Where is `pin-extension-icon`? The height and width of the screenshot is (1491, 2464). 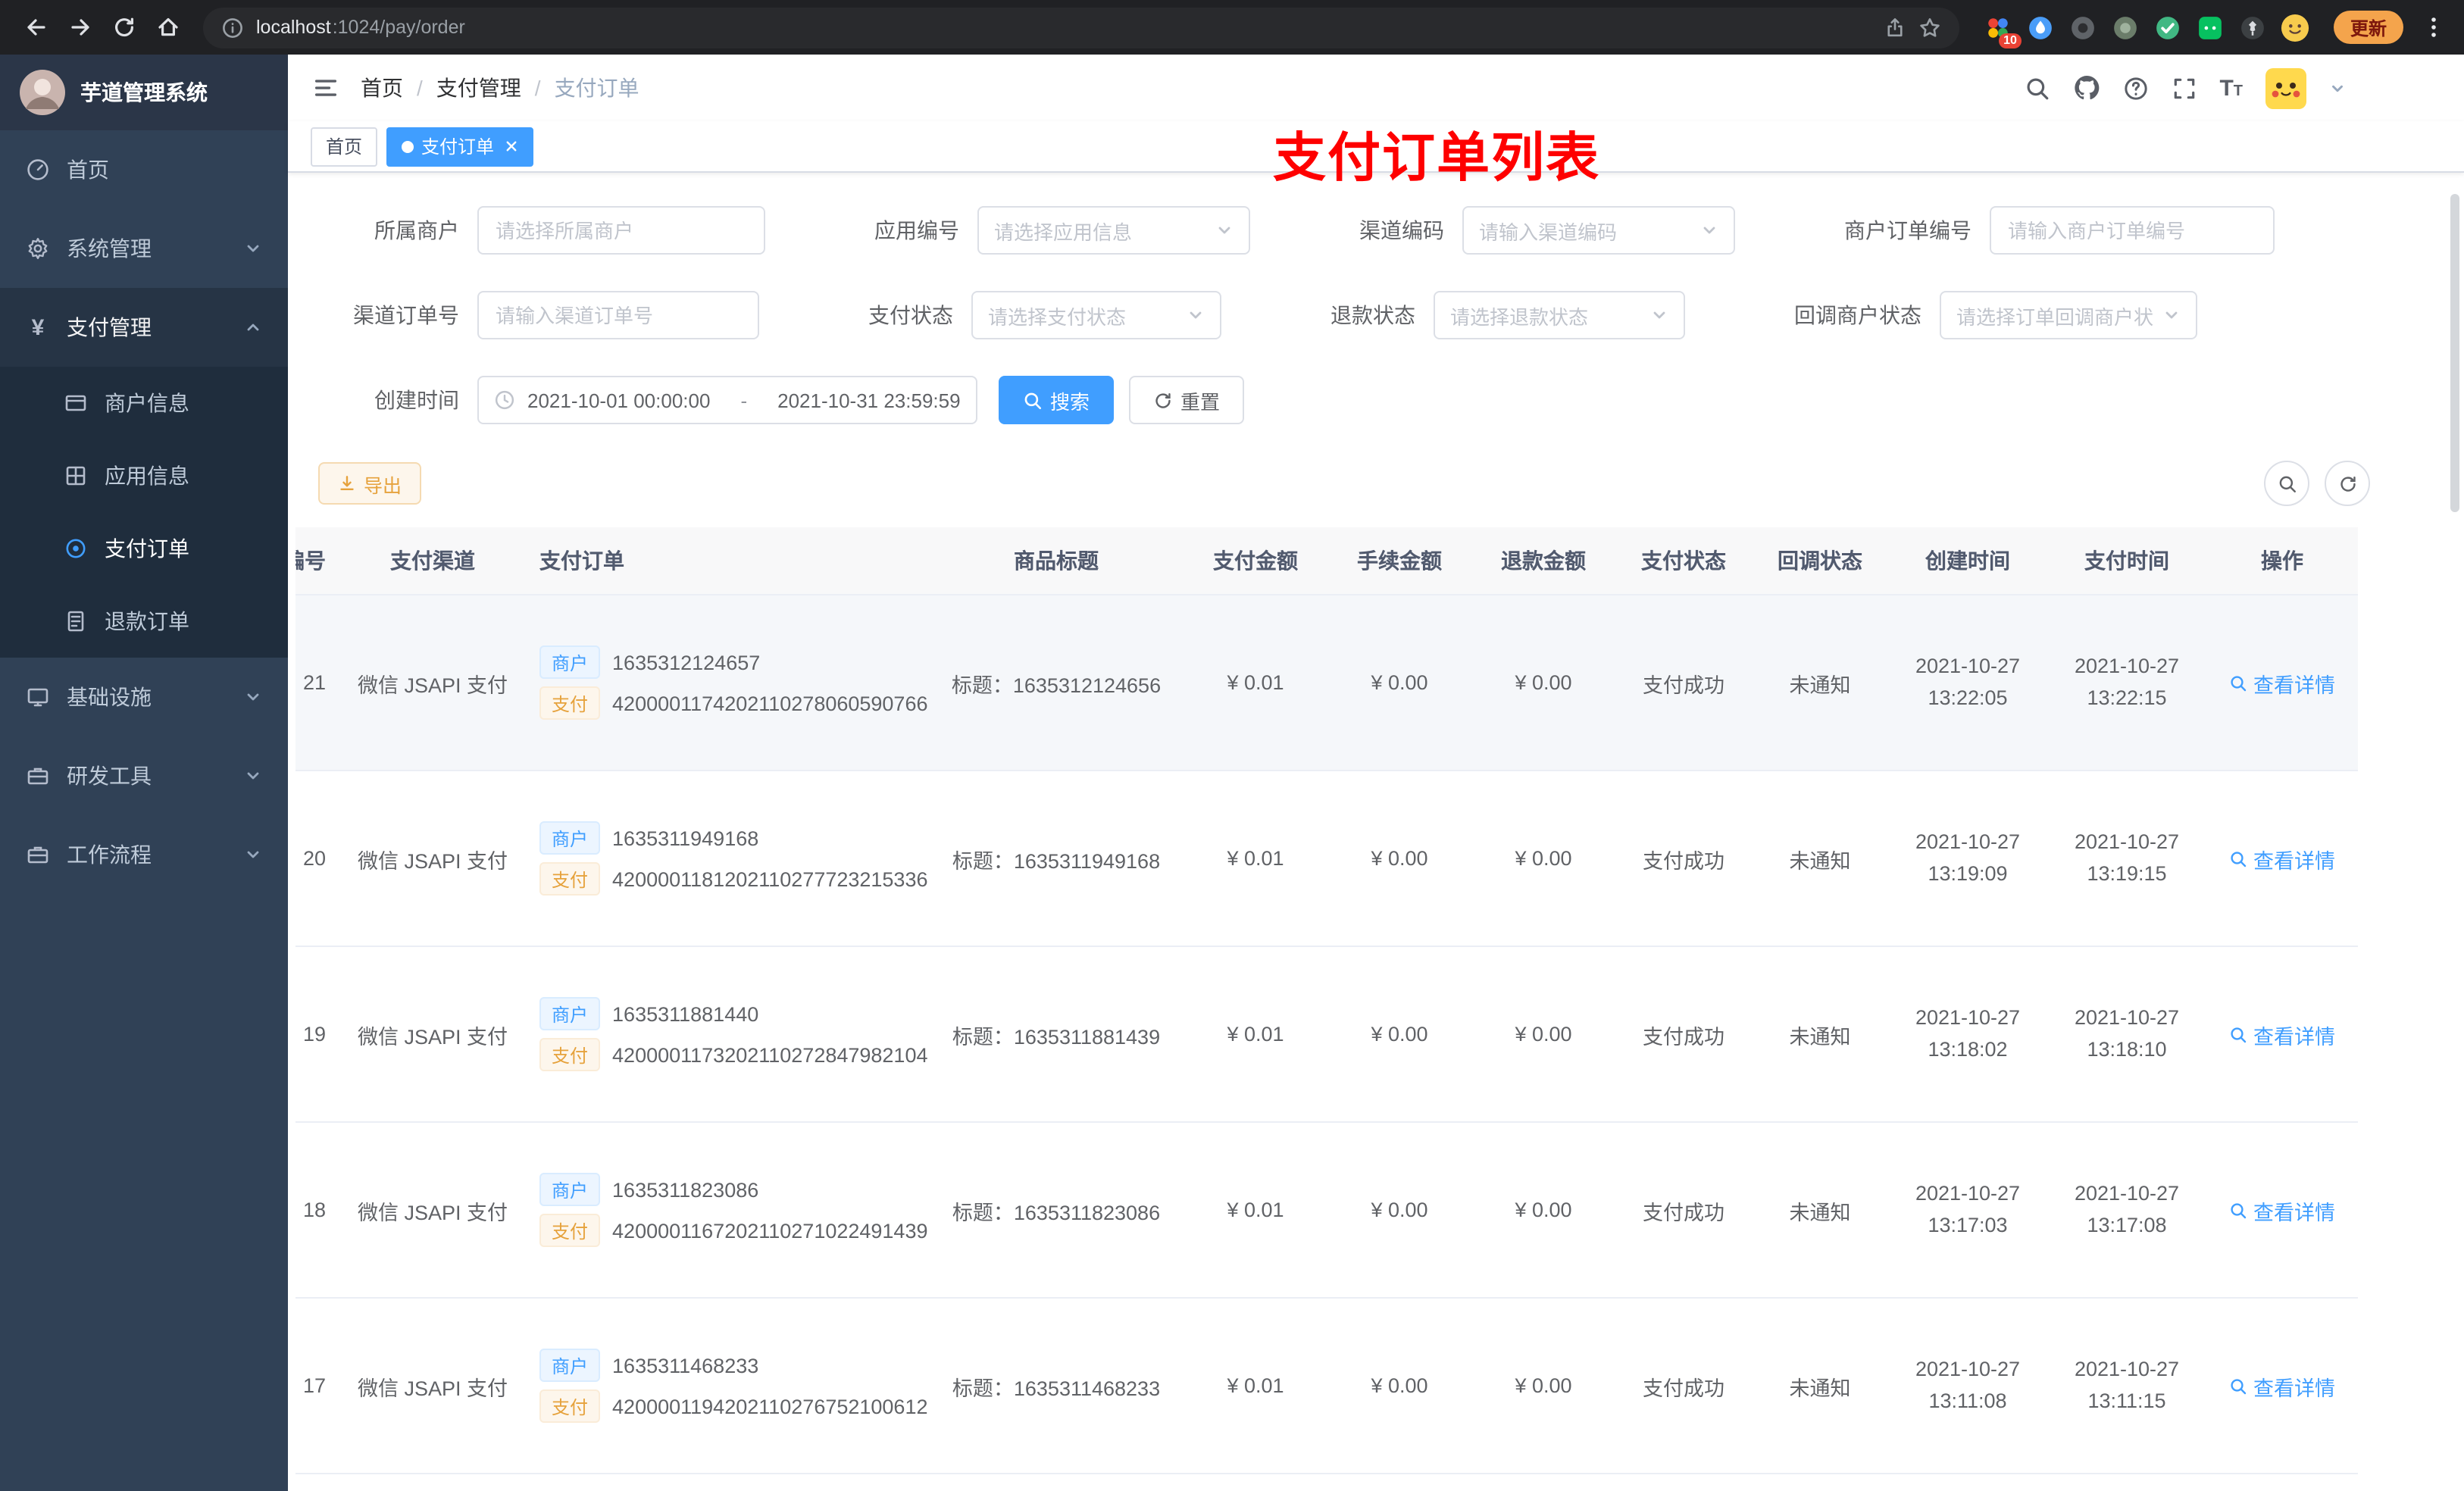 pin-extension-icon is located at coordinates (2252, 27).